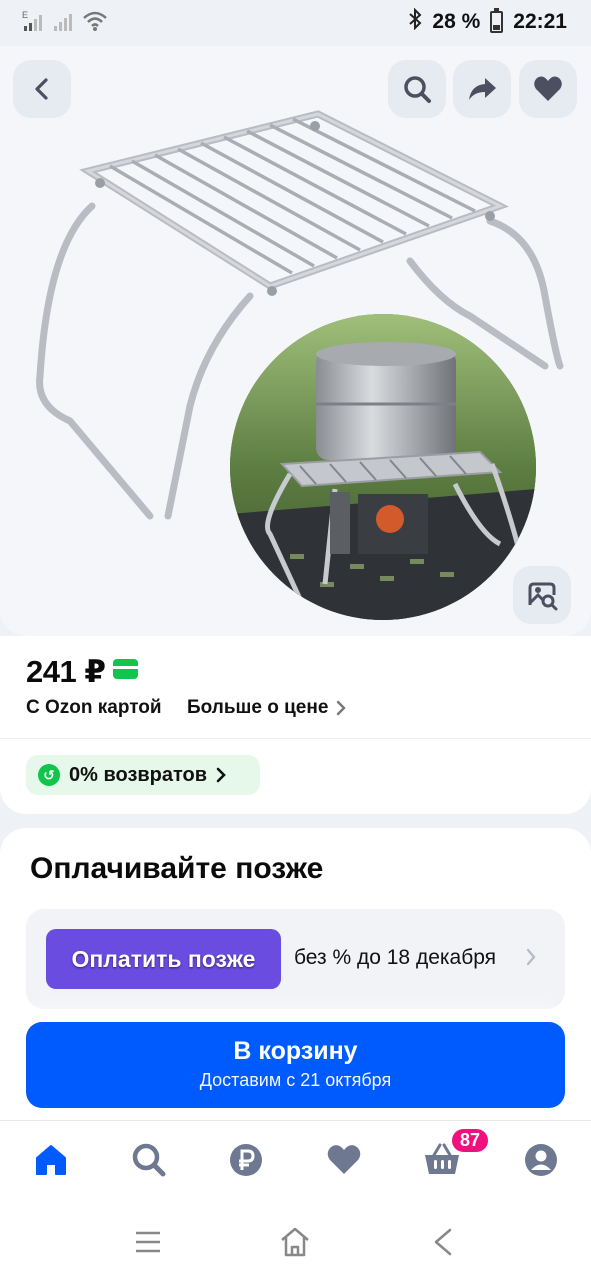  Describe the element at coordinates (49, 775) in the screenshot. I see `return-icon: ↺` at that location.